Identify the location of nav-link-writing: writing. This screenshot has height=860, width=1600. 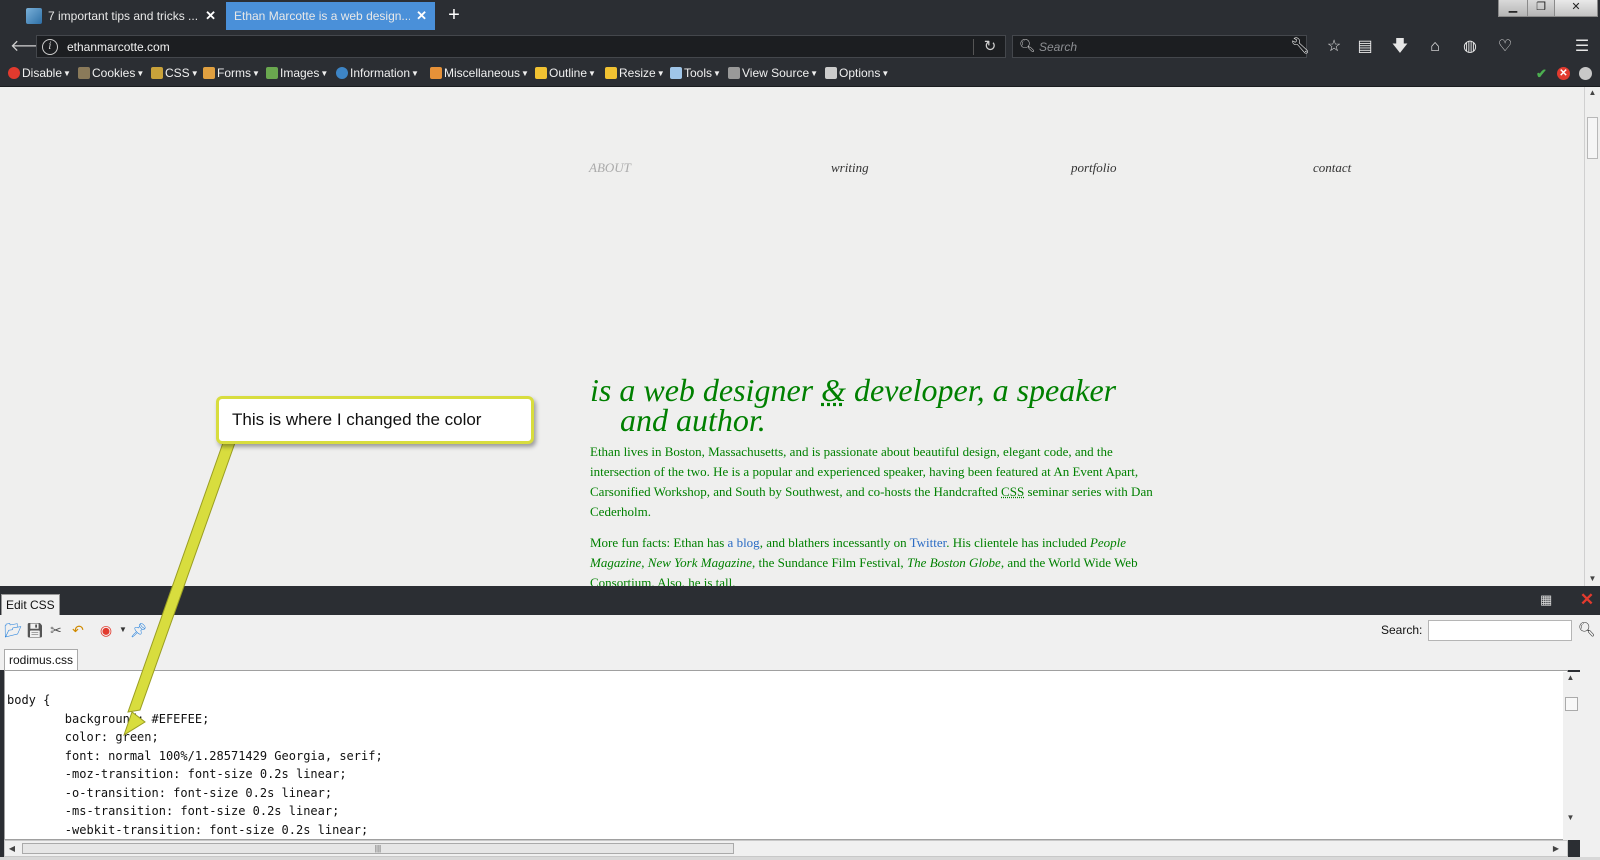
(850, 168).